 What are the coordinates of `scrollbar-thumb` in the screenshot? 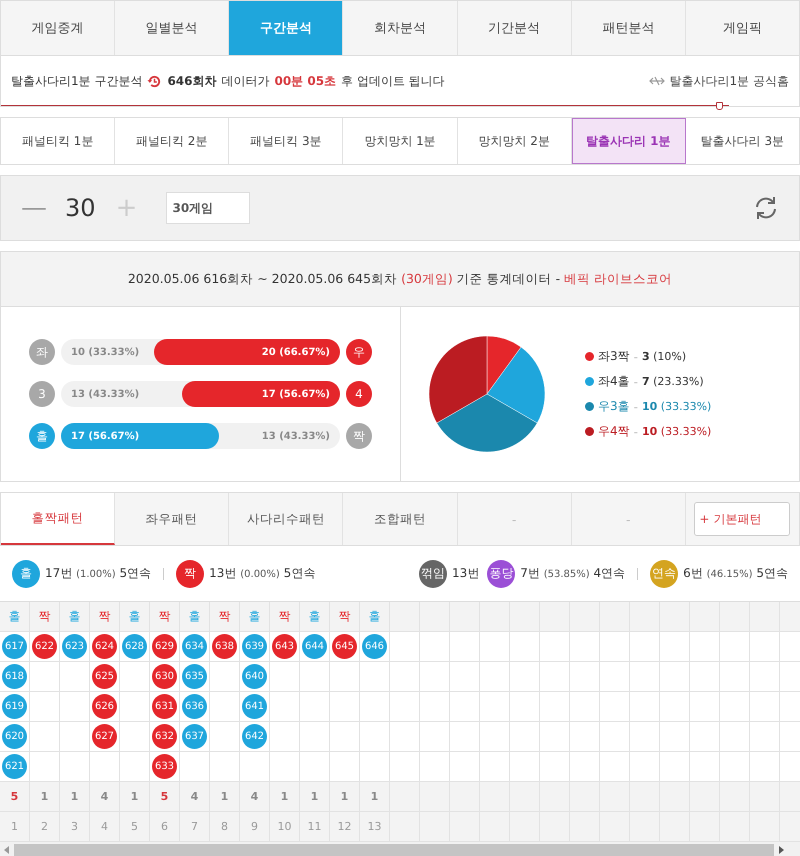 It's located at (394, 850).